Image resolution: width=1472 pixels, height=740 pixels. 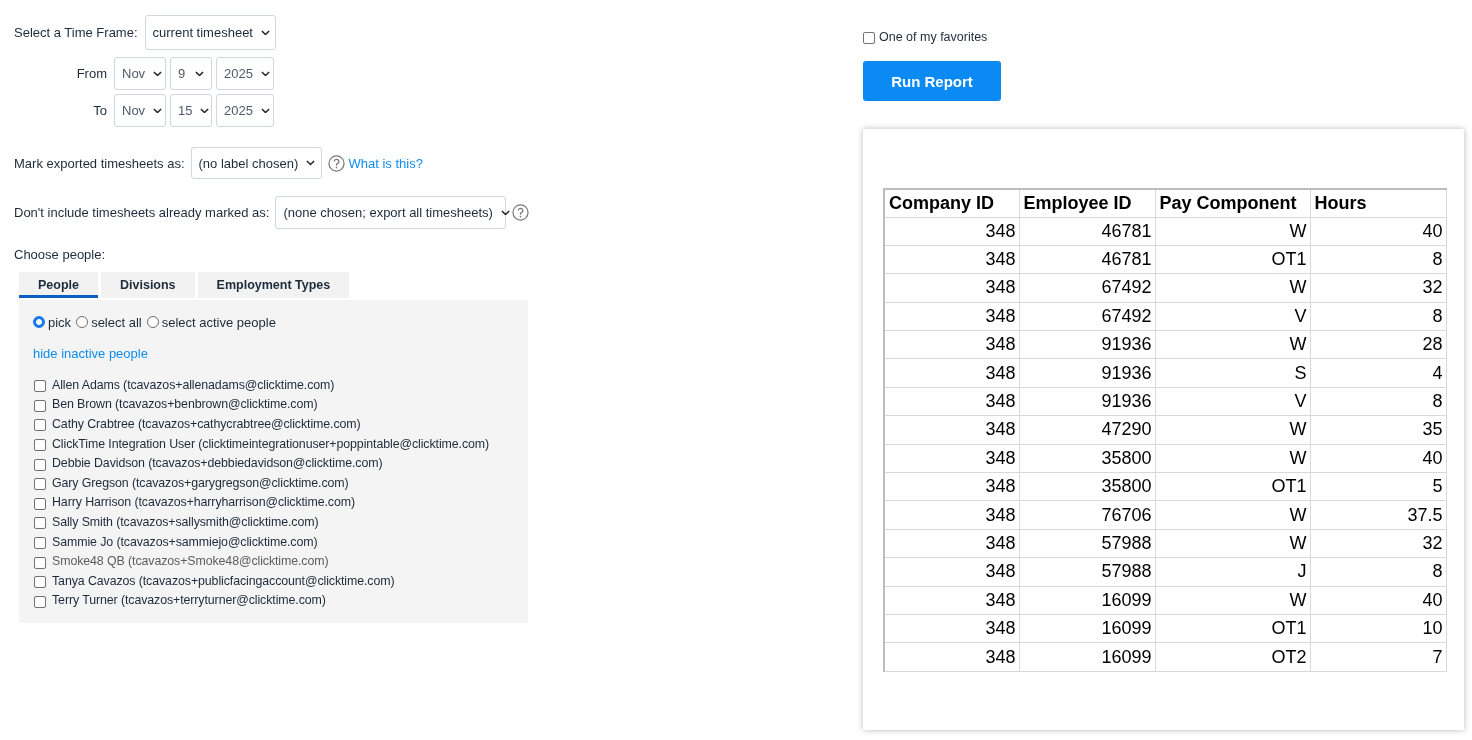 I want to click on table-header-cell: Pay Component, so click(x=1232, y=203).